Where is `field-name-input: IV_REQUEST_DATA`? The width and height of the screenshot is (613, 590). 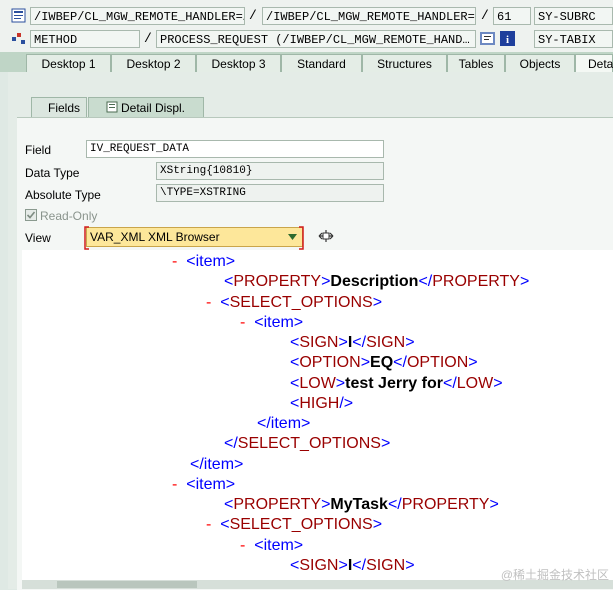 field-name-input: IV_REQUEST_DATA is located at coordinates (235, 149).